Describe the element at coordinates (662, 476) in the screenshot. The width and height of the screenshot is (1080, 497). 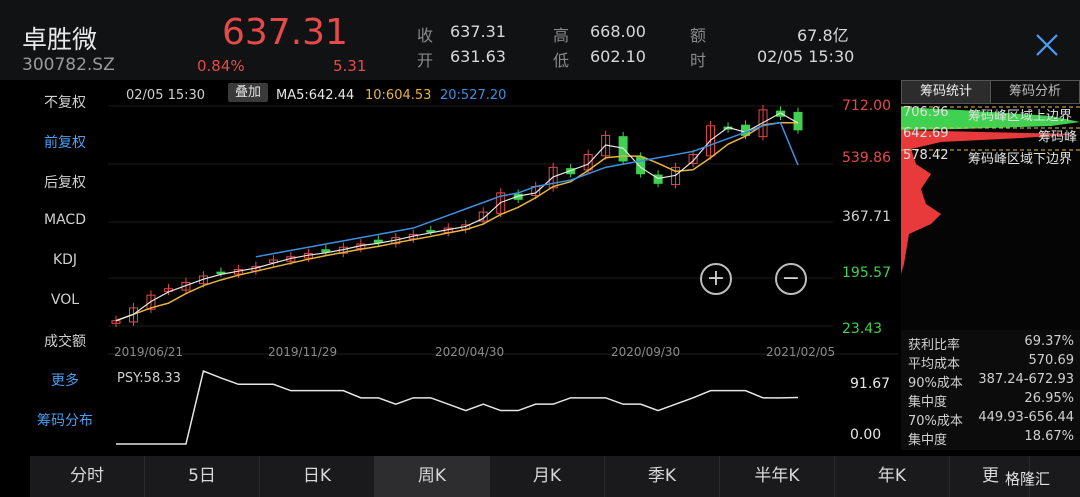
I see `tab-quarter-k: 季K` at that location.